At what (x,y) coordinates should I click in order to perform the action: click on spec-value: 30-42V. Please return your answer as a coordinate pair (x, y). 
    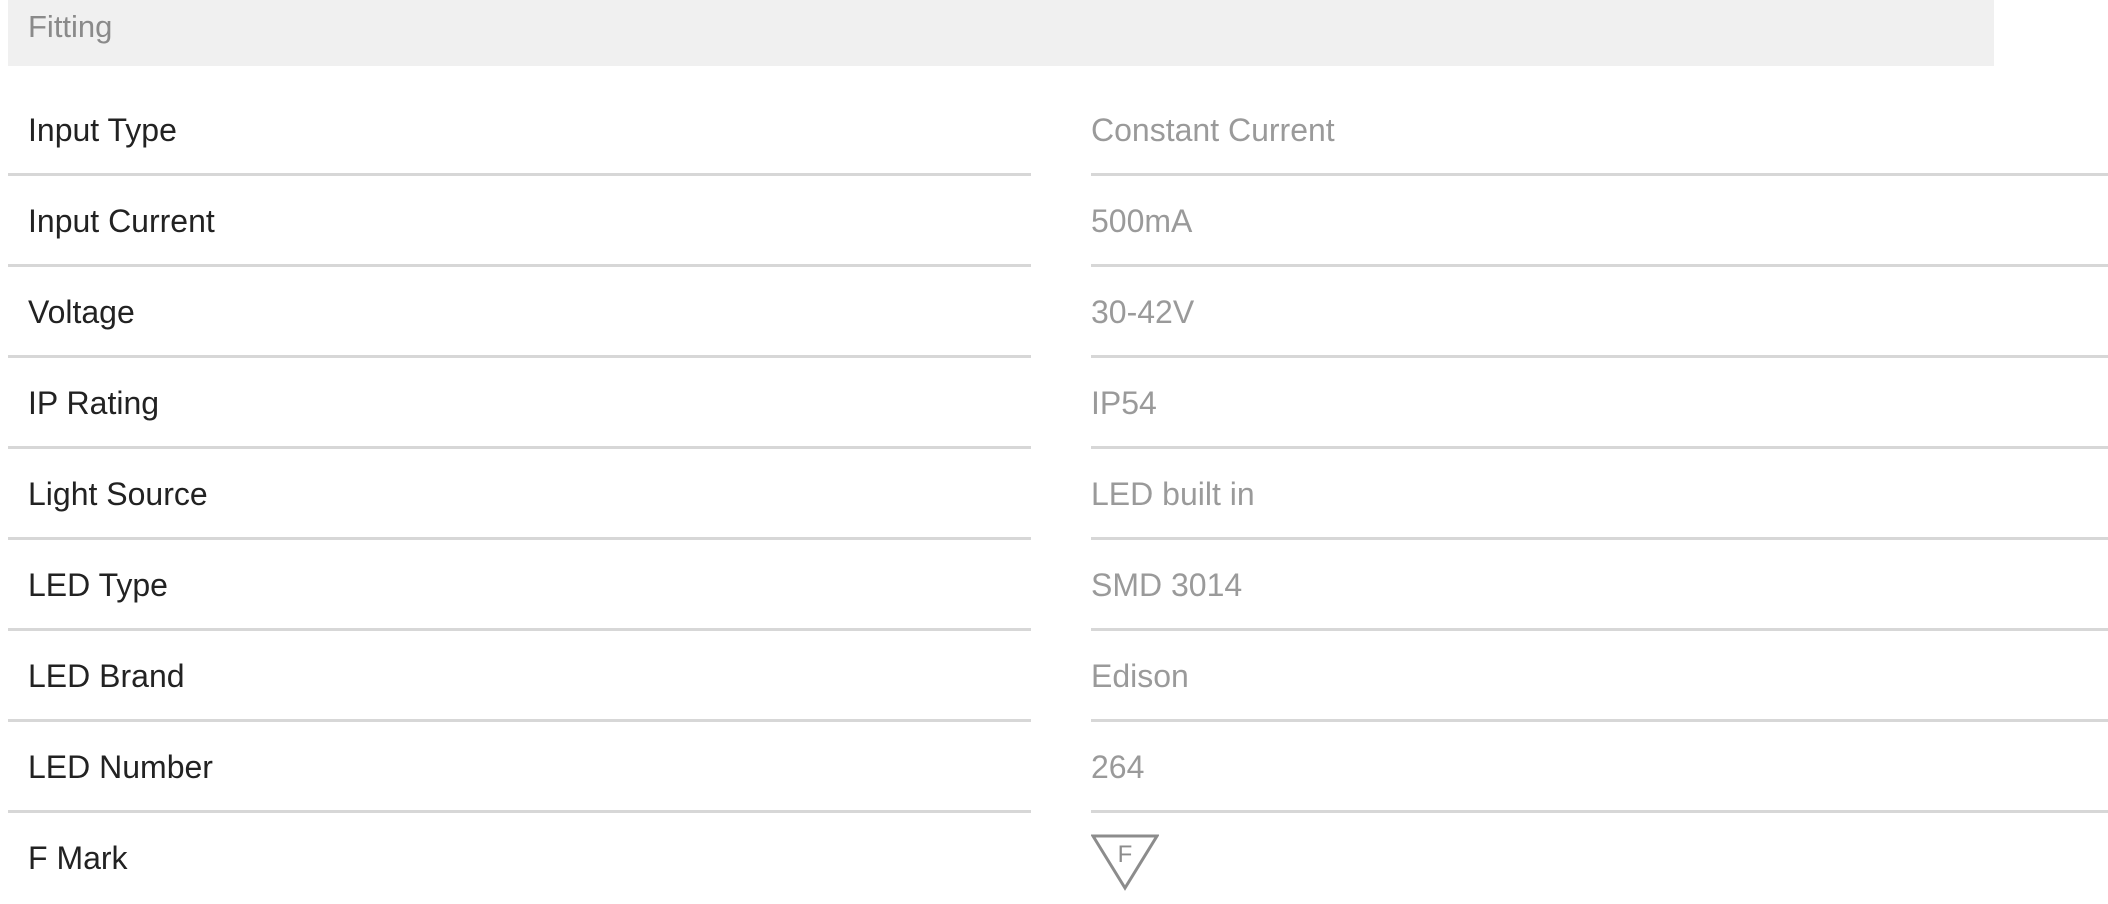
    Looking at the image, I should click on (1143, 312).